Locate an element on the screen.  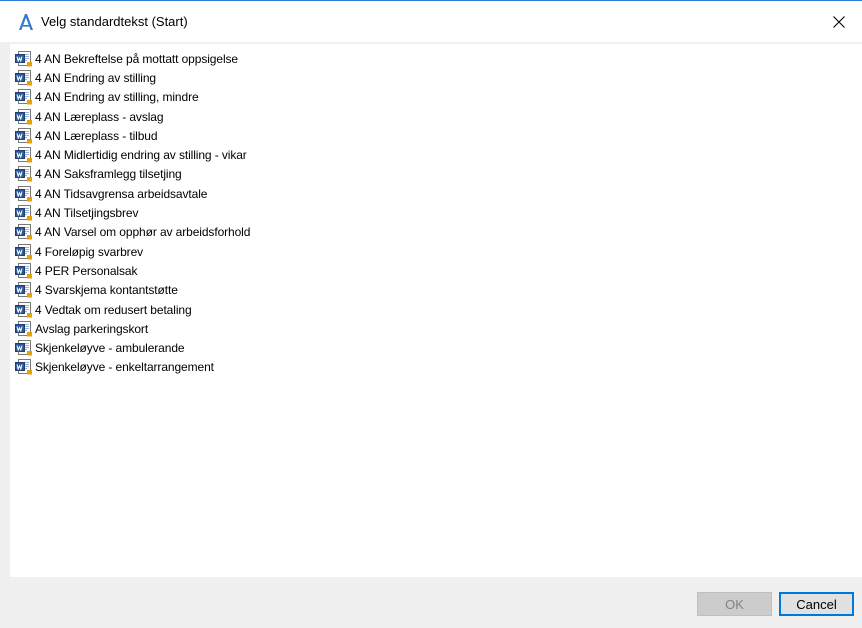
close-icon is located at coordinates (839, 21).